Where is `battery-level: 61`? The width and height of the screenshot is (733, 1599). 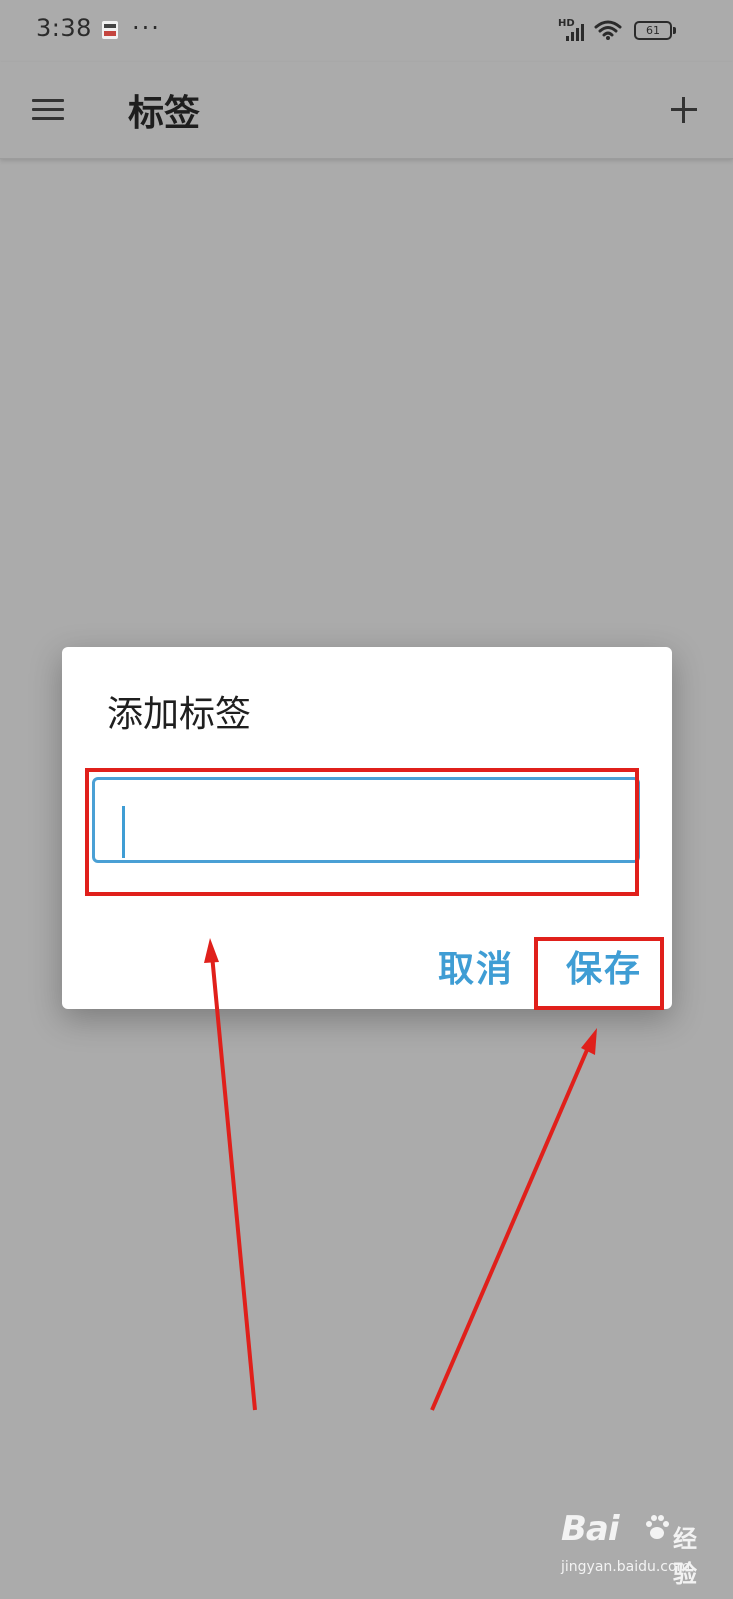 battery-level: 61 is located at coordinates (653, 30).